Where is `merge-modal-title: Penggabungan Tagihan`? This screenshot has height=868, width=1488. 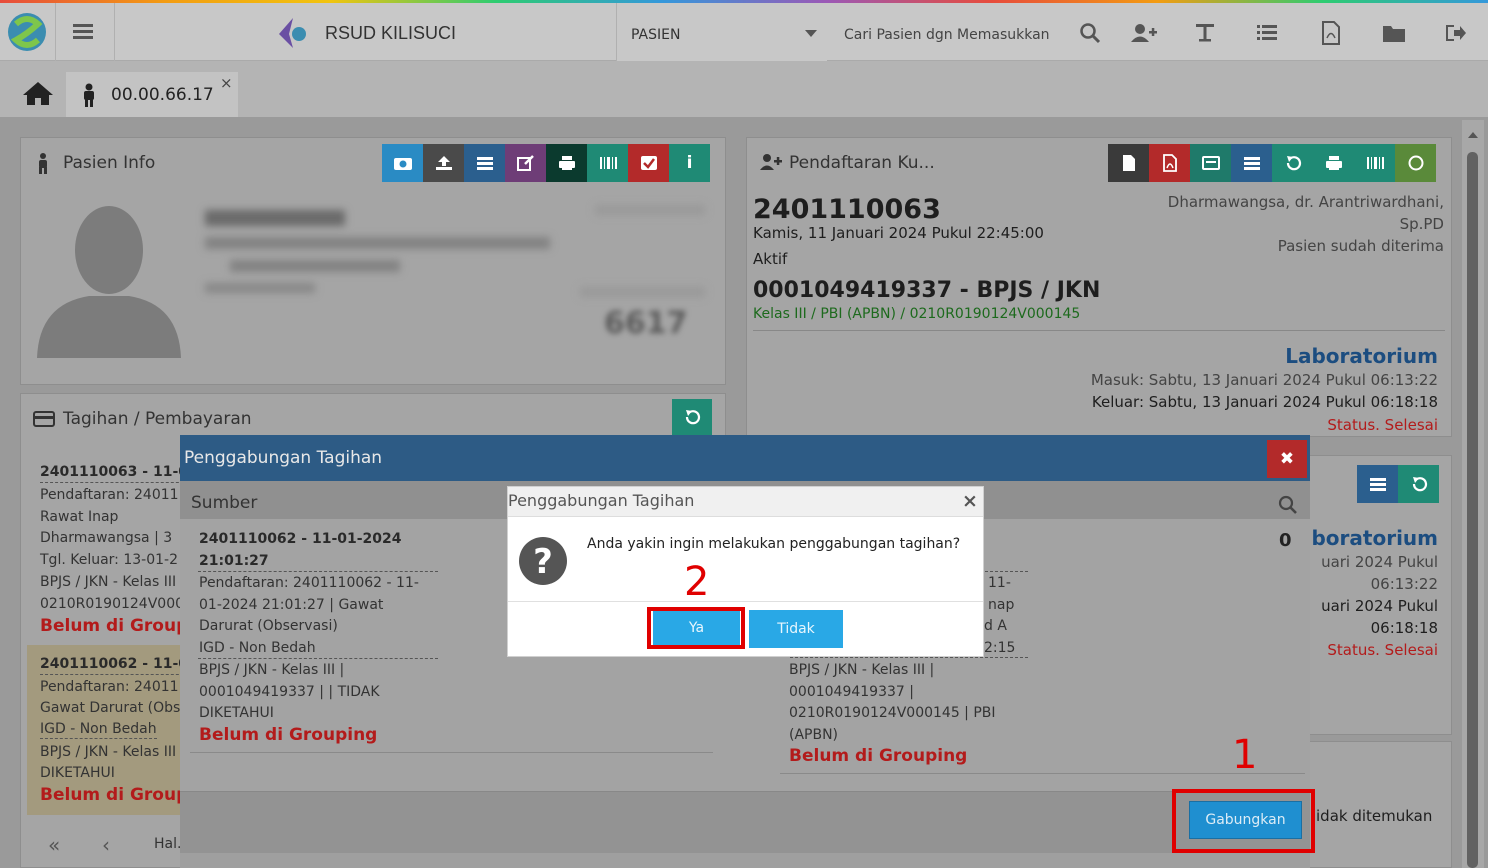 merge-modal-title: Penggabungan Tagihan is located at coordinates (283, 458).